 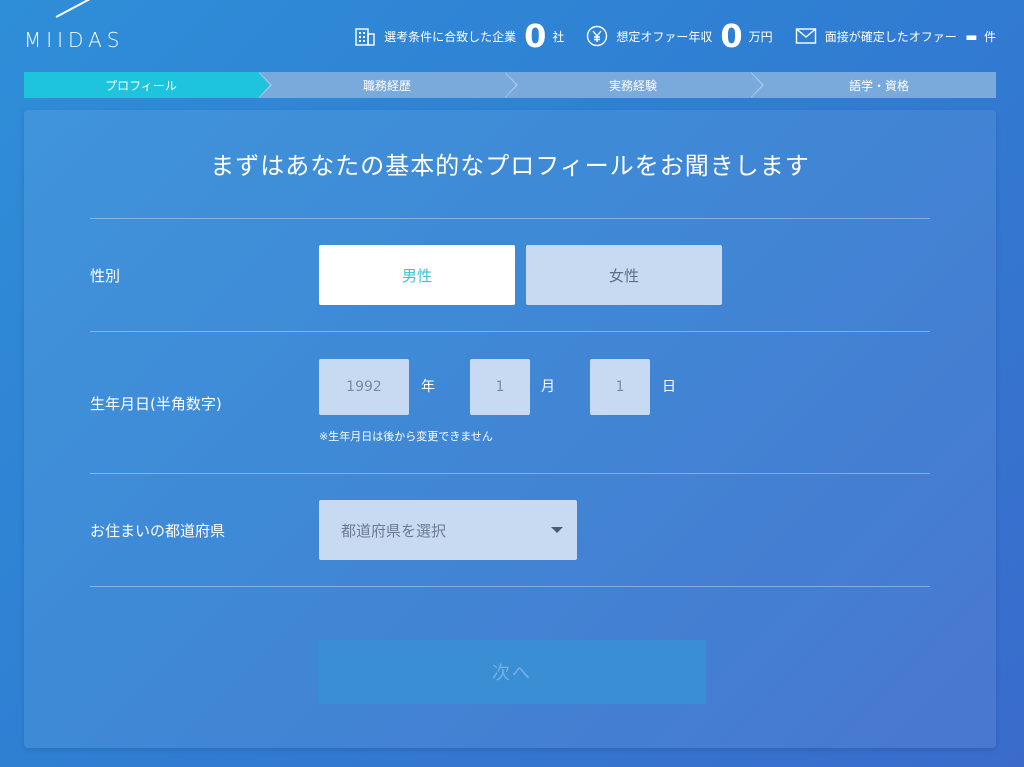 I want to click on page-title: まずはあなたの基本的なプロフィールをお聞きします, so click(x=510, y=166).